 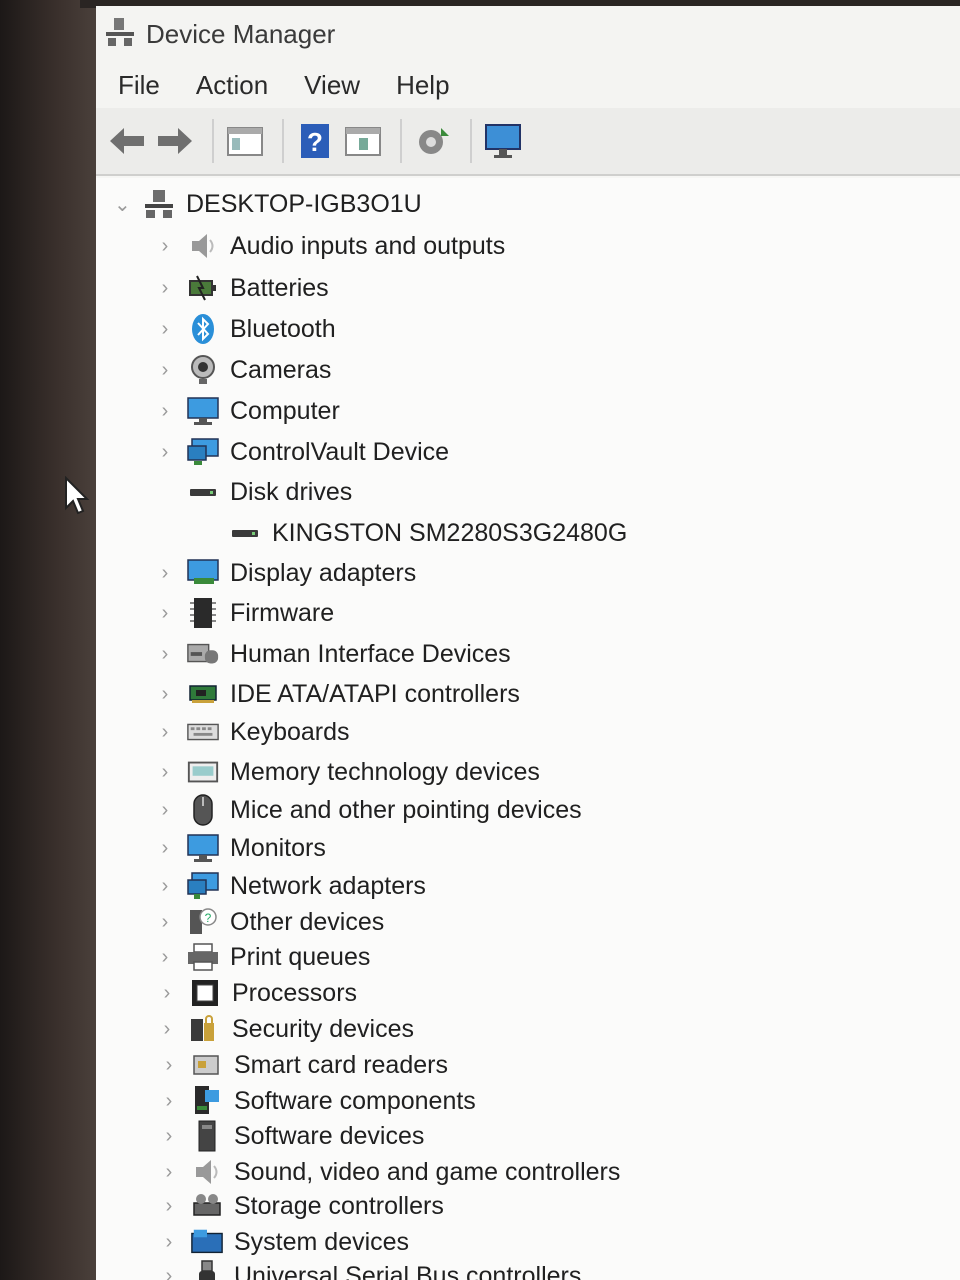 I want to click on tree-item: › Cameras, so click(x=244, y=370).